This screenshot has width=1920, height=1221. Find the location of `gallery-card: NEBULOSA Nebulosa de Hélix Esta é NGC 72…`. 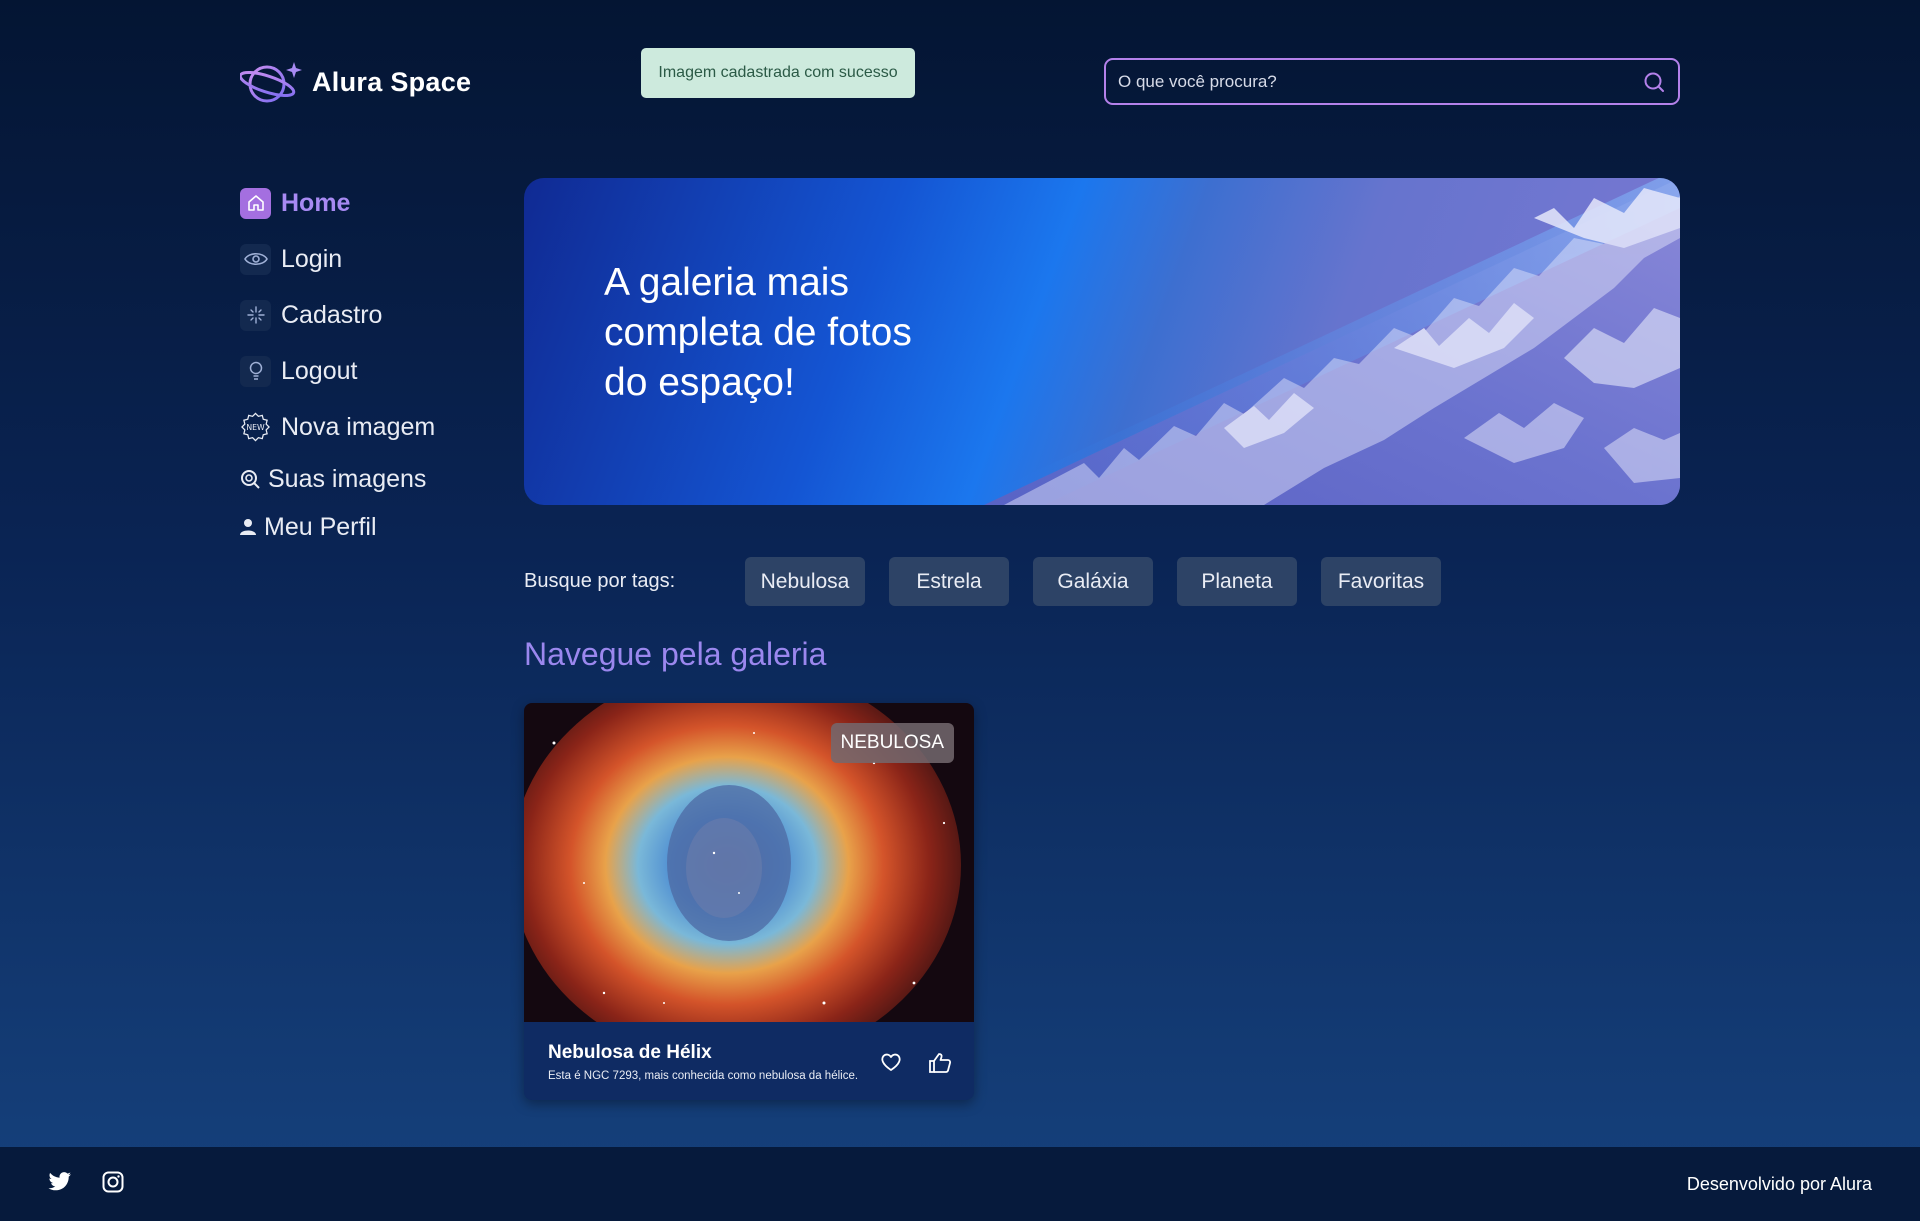

gallery-card: NEBULOSA Nebulosa de Hélix Esta é NGC 72… is located at coordinates (749, 901).